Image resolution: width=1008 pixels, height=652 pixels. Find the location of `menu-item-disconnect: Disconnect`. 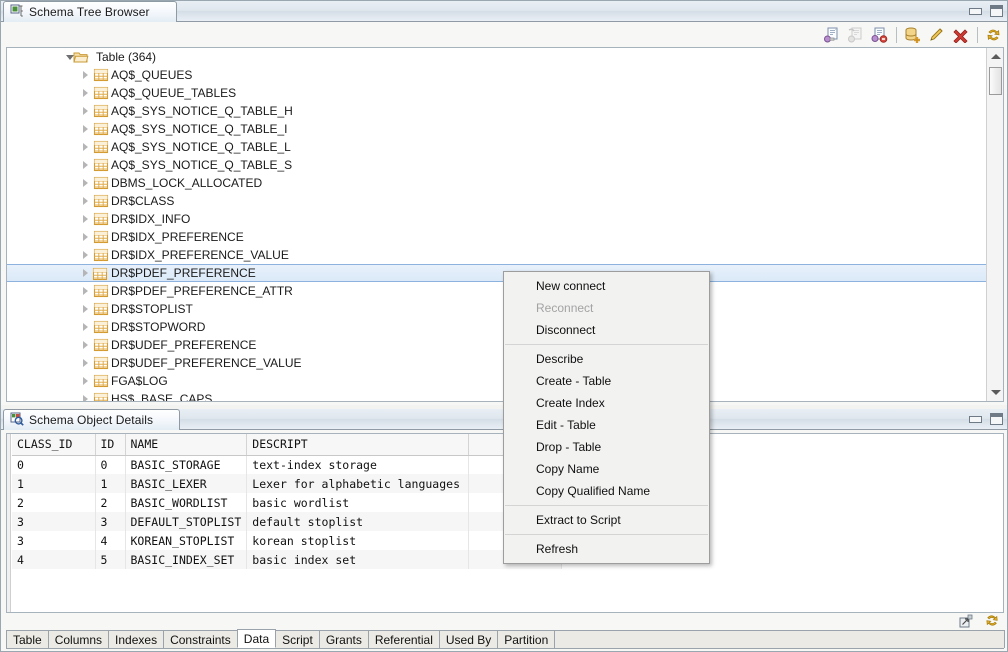

menu-item-disconnect: Disconnect is located at coordinates (606, 330).